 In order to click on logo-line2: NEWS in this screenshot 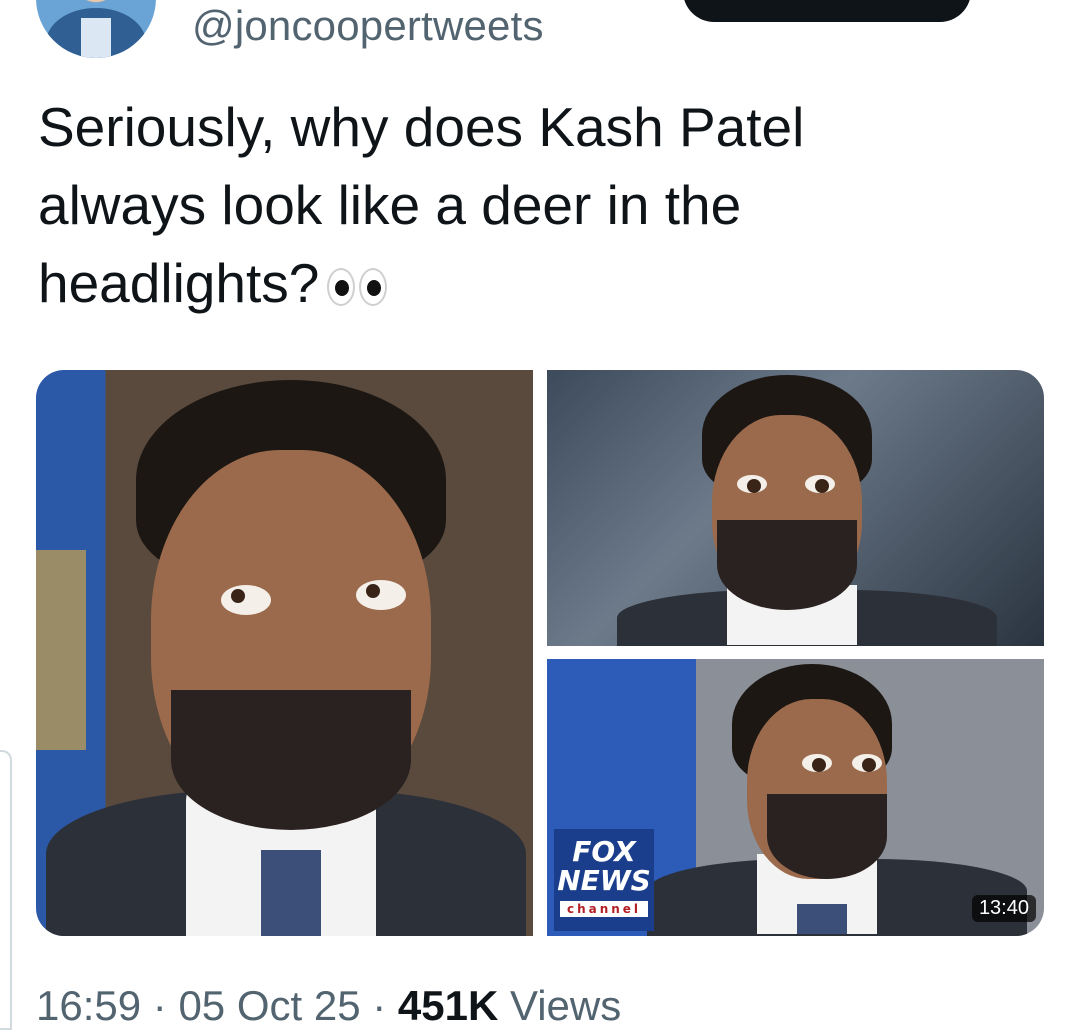, I will do `click(604, 880)`.